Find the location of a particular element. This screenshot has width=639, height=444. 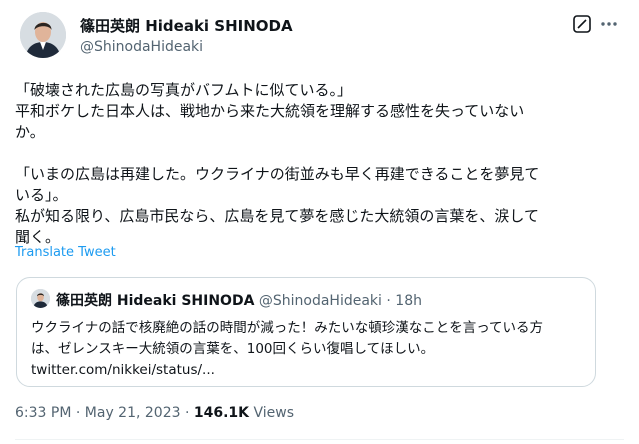

quoted-author-name: 篠田英朗 Hideaki SHINODA is located at coordinates (155, 301).